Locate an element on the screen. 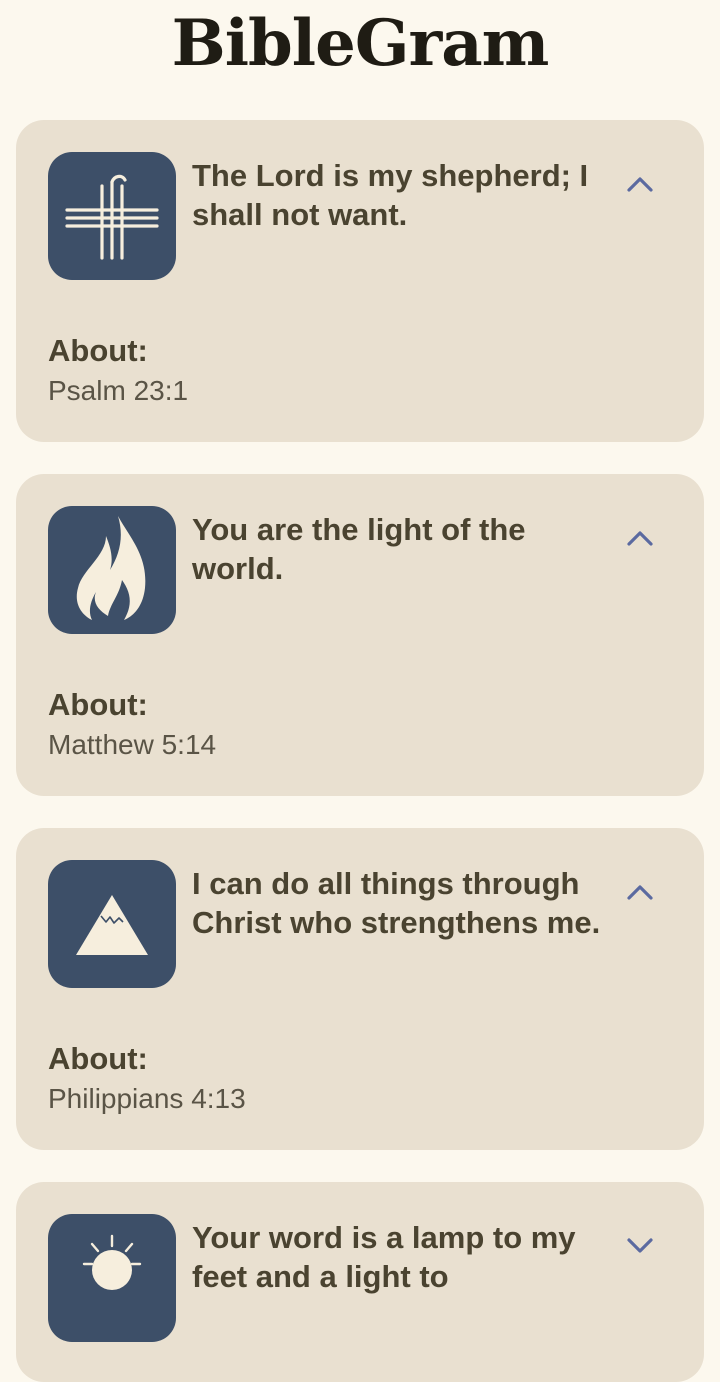  verse-reference: Matthew 5:14 is located at coordinates (132, 744).